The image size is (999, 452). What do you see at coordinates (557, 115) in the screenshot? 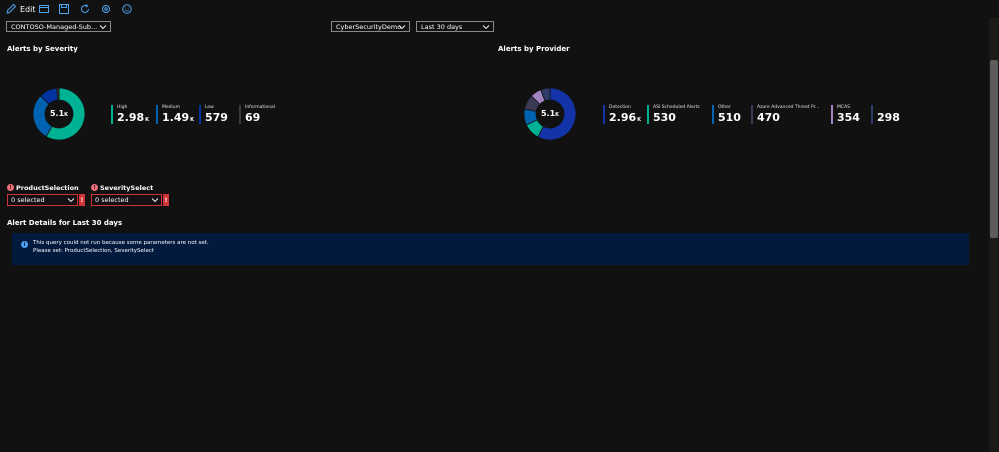
I see `provider-total-unit: K` at bounding box center [557, 115].